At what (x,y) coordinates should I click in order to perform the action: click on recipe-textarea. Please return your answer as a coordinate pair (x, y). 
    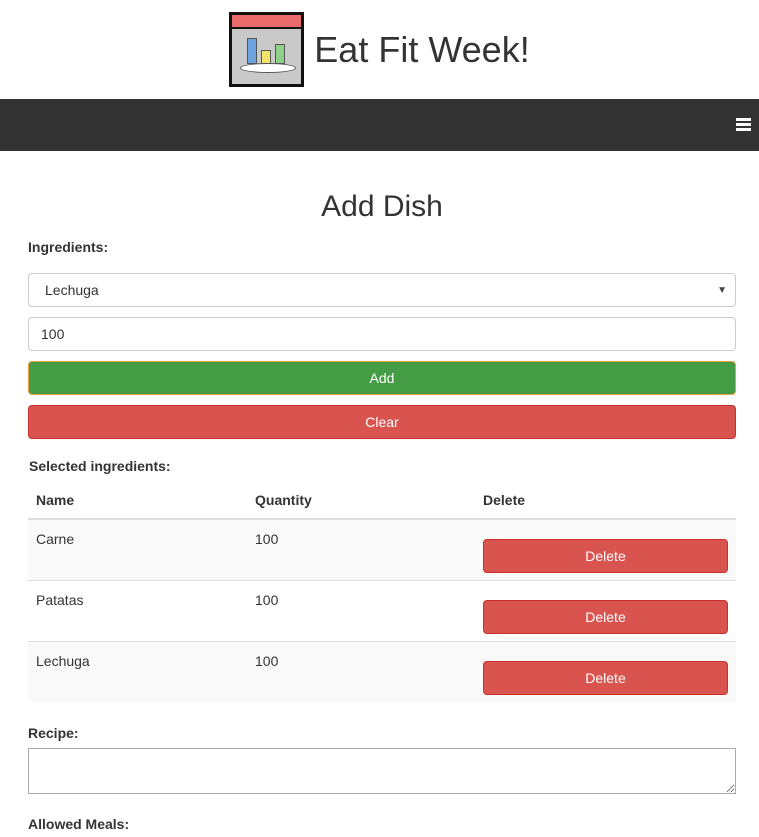
    Looking at the image, I should click on (382, 771).